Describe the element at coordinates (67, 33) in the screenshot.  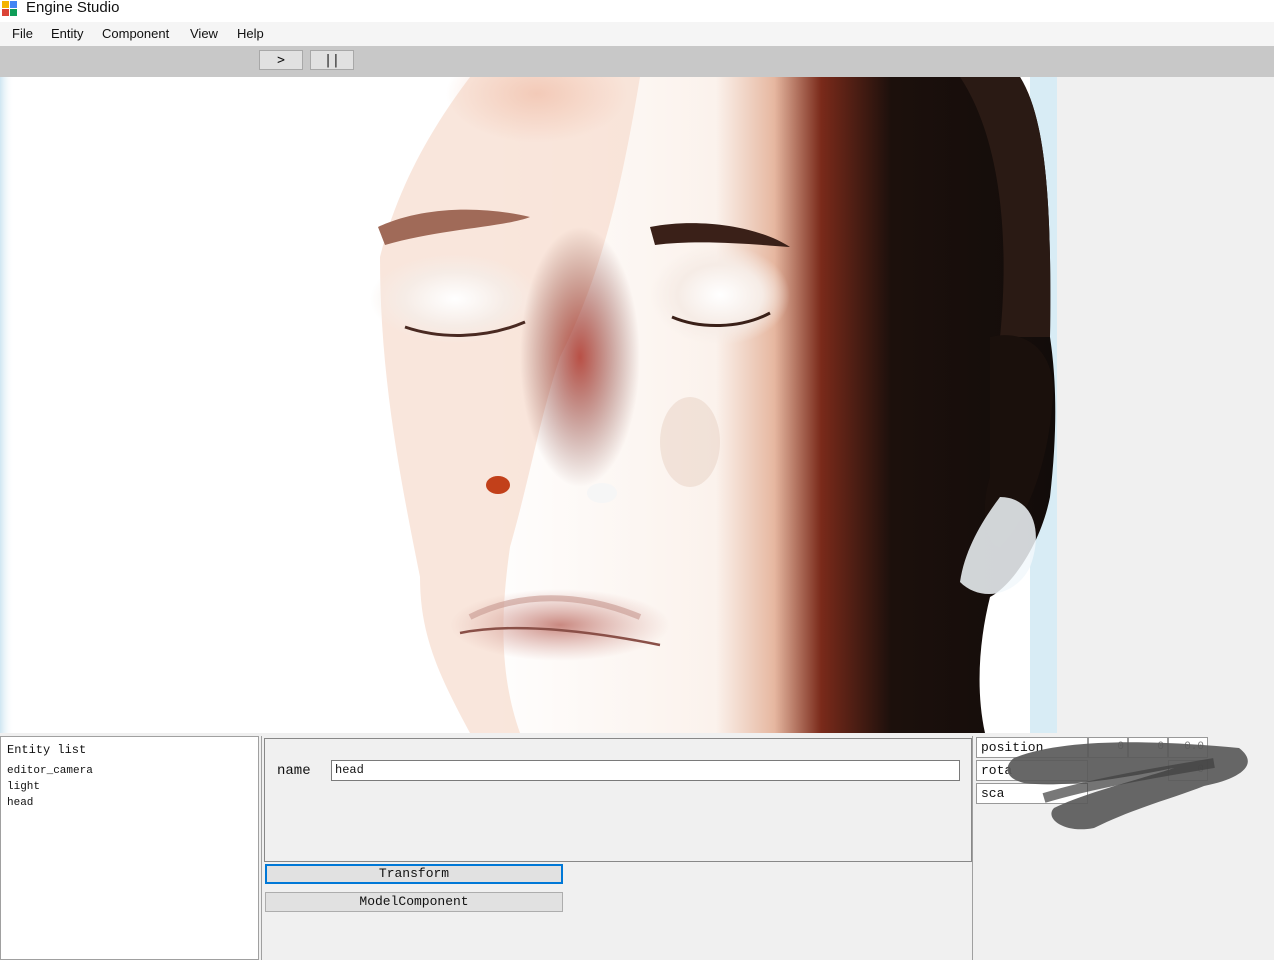
I see `menu-entity: Entity` at that location.